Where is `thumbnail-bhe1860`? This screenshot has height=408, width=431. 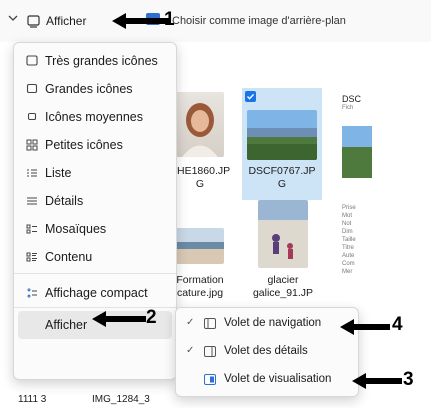 thumbnail-bhe1860 is located at coordinates (200, 124).